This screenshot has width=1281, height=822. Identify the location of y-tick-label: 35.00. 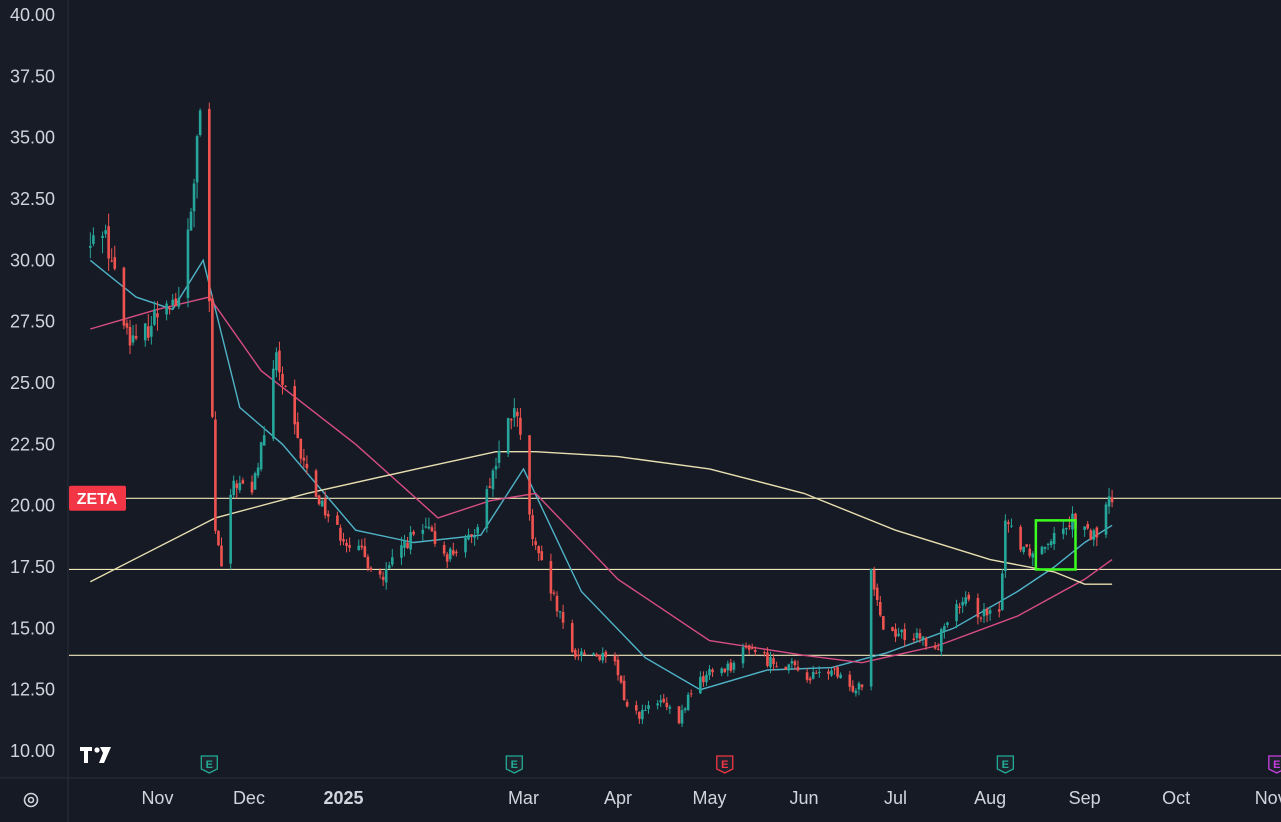
(32, 138).